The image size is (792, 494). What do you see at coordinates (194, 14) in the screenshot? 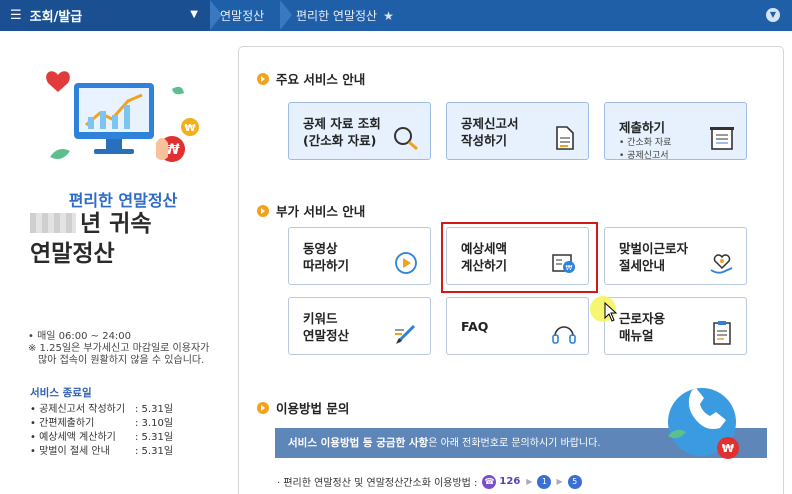
I see `caret-down-icon: ▼` at bounding box center [194, 14].